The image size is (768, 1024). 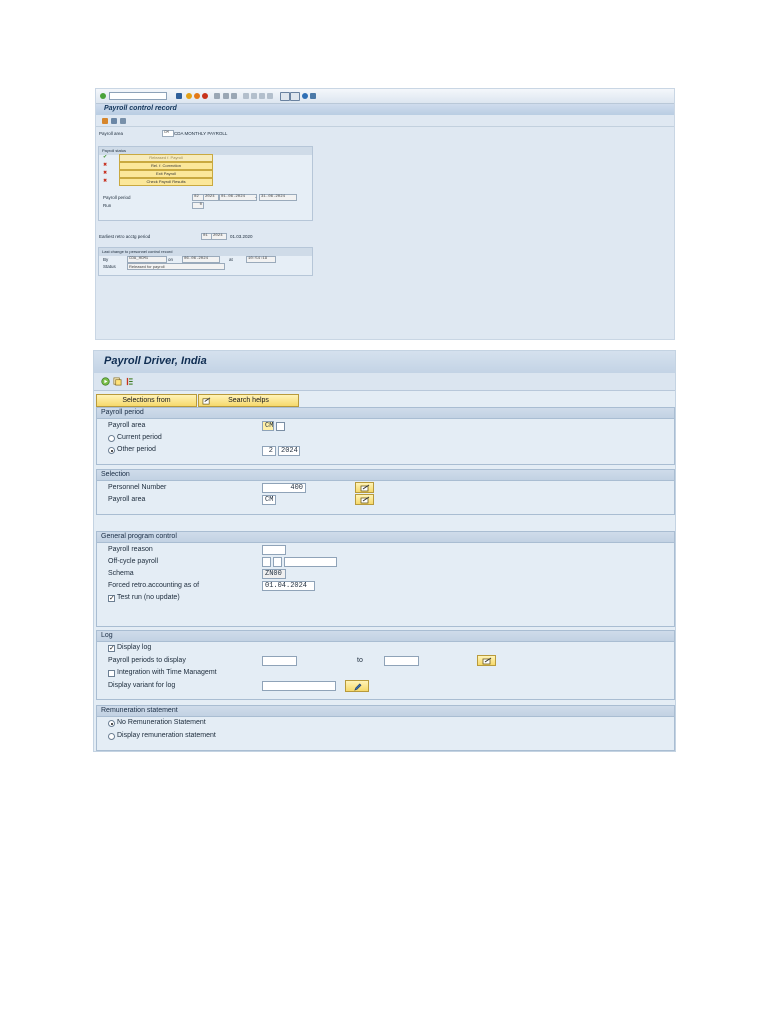 I want to click on section-header: General program control, so click(x=385, y=537).